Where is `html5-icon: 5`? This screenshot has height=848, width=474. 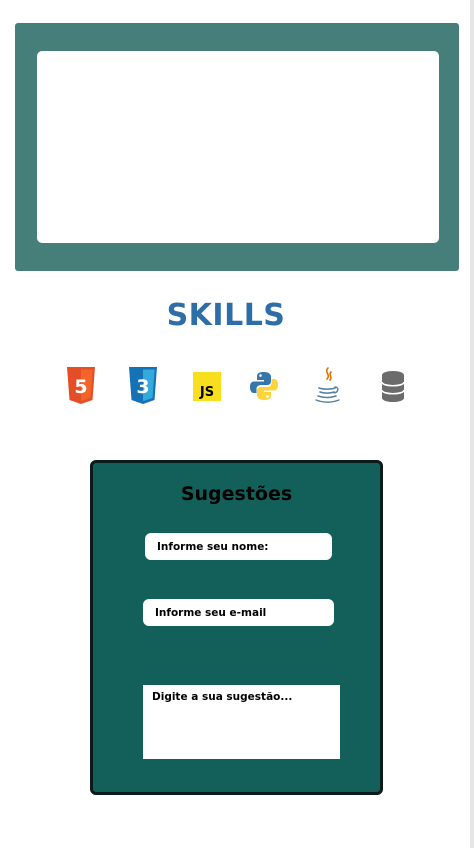 html5-icon: 5 is located at coordinates (81, 385).